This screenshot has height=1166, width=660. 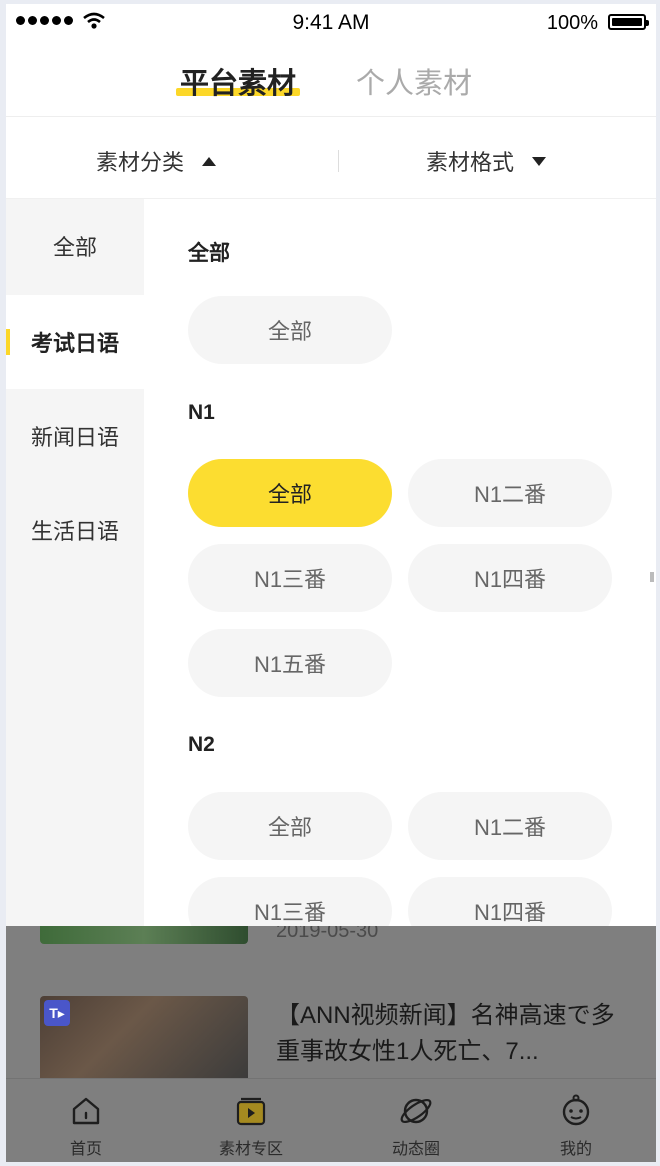 I want to click on bottom-nav: 首页 素材专区 动态圈 我的, so click(x=331, y=1120).